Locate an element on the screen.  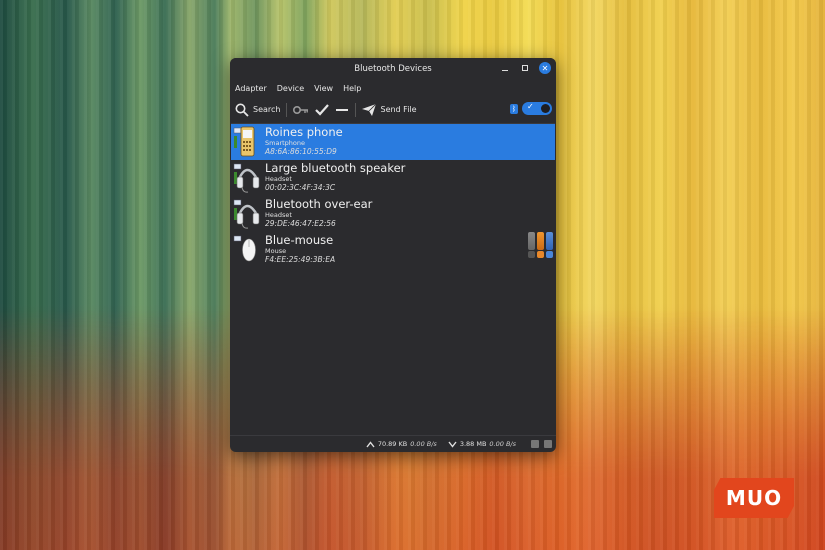
device-type: Smartphone is located at coordinates (285, 143).